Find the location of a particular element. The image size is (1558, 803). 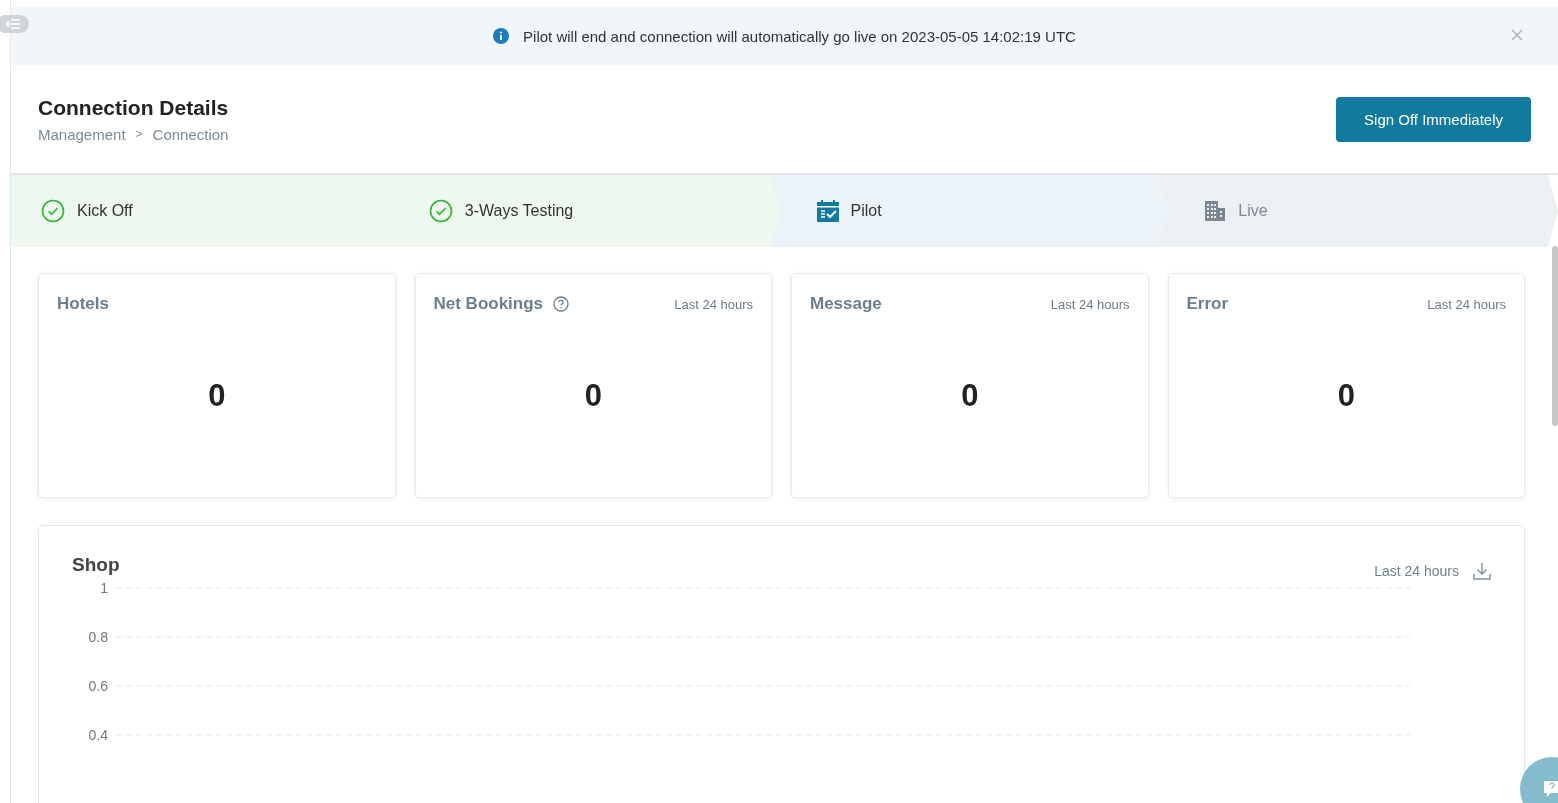

breadcrumb-link: Management is located at coordinates (82, 134).